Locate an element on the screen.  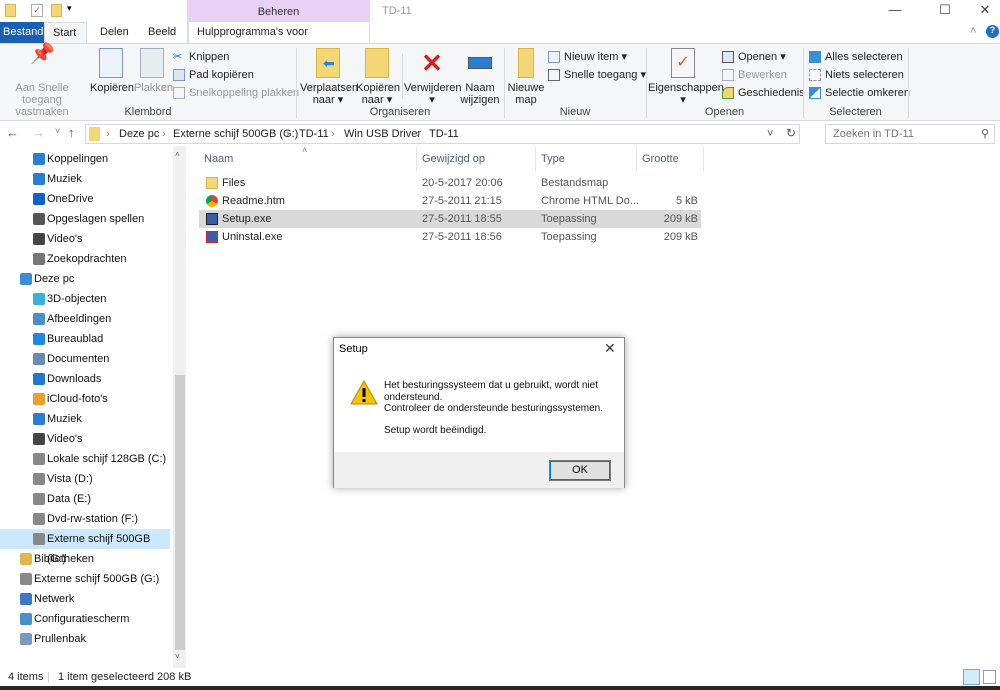
nav-item: Zoekopdrachten is located at coordinates (85, 259).